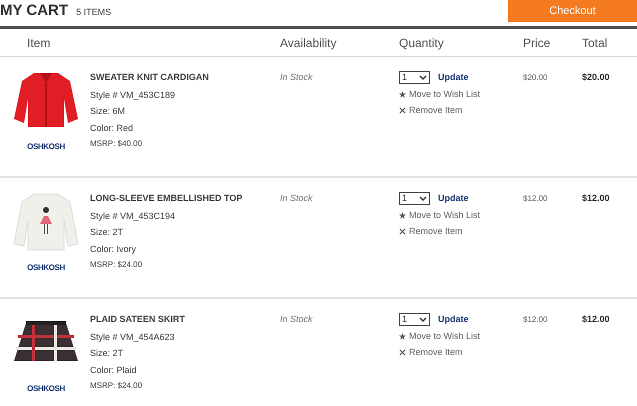 This screenshot has width=637, height=406. What do you see at coordinates (108, 111) in the screenshot?
I see `product-size: Size: 6M` at bounding box center [108, 111].